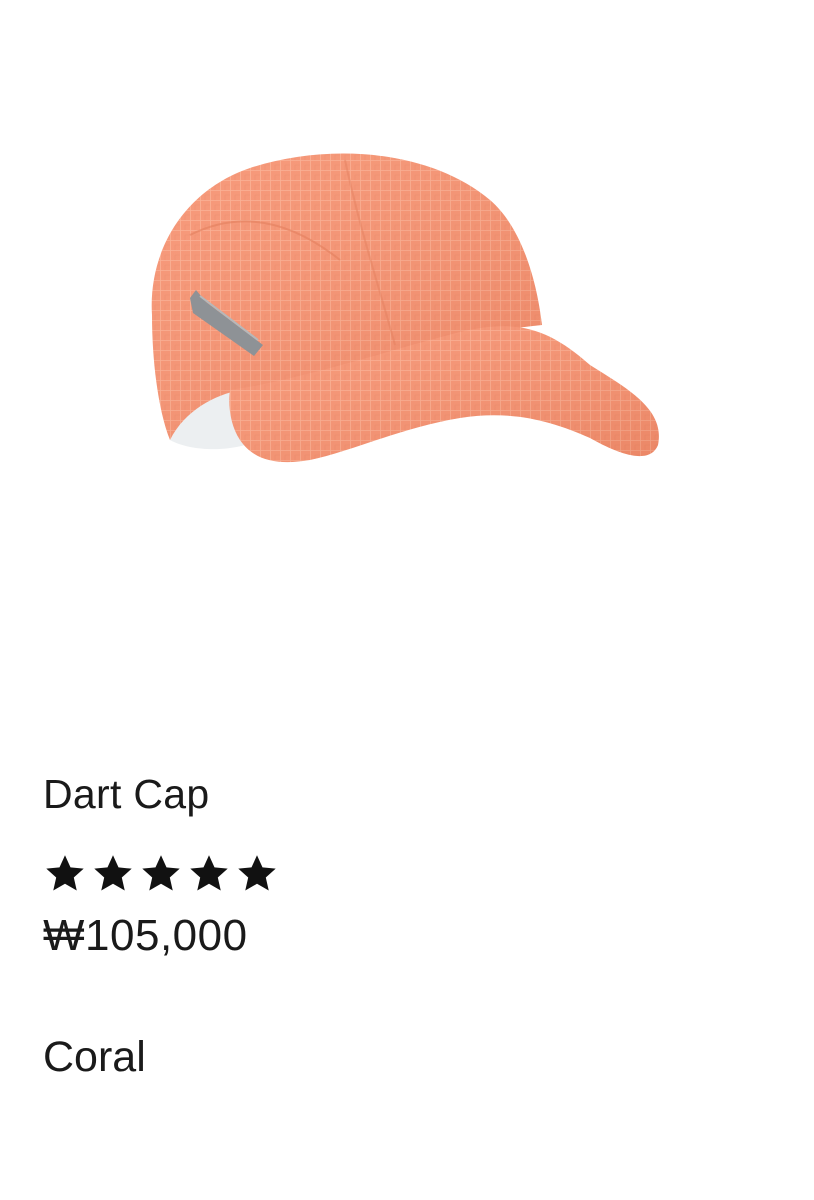 The width and height of the screenshot is (814, 1200). What do you see at coordinates (403, 794) in the screenshot?
I see `product-name: Dart Cap` at bounding box center [403, 794].